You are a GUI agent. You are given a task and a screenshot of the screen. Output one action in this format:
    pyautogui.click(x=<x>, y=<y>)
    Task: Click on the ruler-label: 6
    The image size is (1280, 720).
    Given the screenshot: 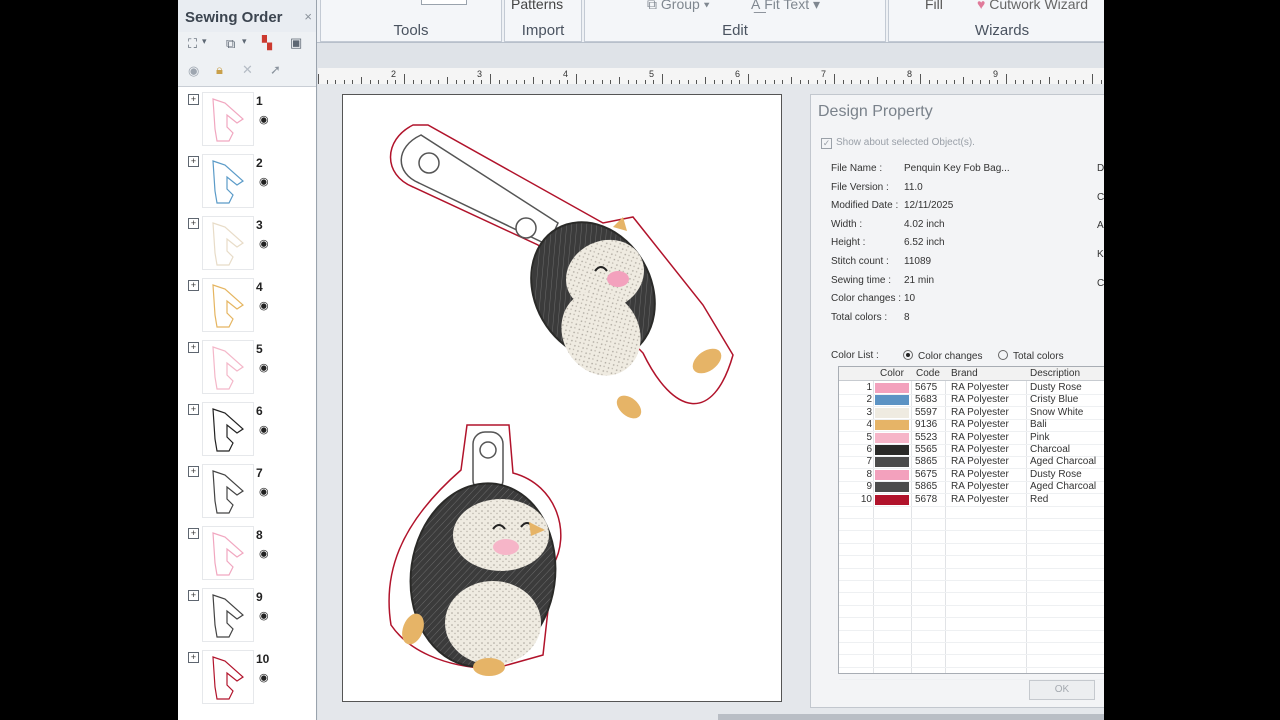 What is the action you would take?
    pyautogui.click(x=738, y=74)
    